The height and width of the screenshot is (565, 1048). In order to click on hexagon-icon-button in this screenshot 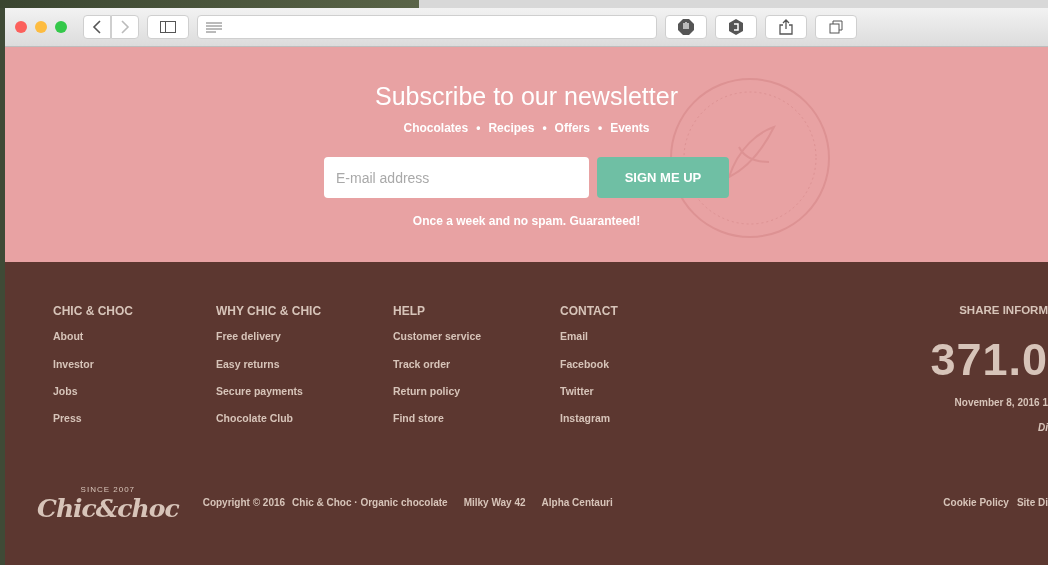, I will do `click(736, 27)`.